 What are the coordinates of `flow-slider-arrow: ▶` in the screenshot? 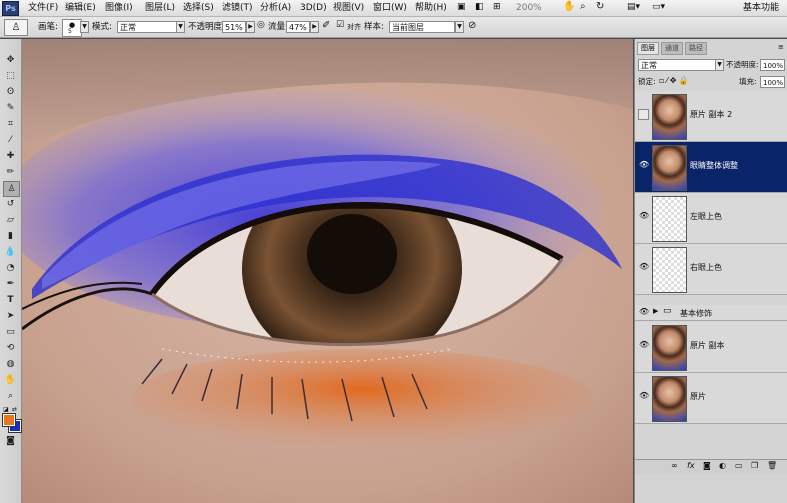 It's located at (314, 27).